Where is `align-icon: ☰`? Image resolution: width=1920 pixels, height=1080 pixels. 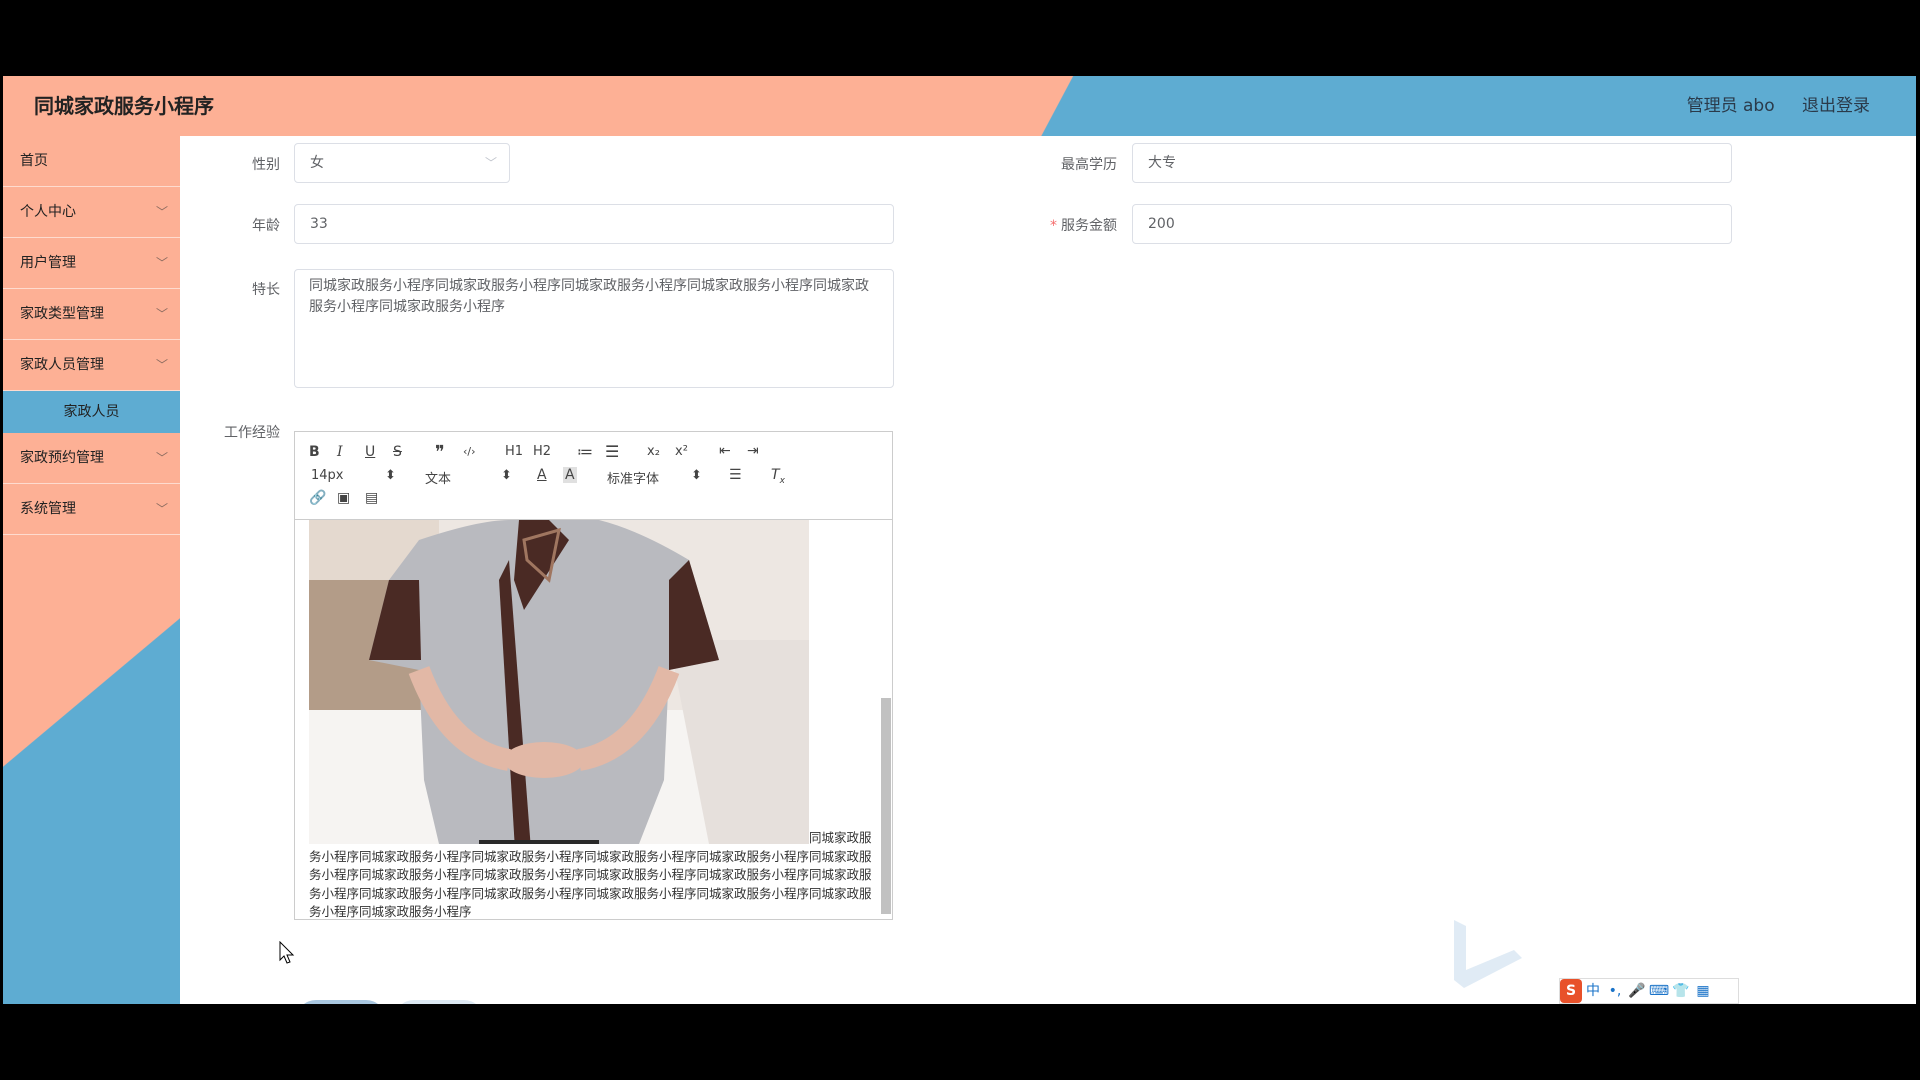
align-icon: ☰ is located at coordinates (735, 475).